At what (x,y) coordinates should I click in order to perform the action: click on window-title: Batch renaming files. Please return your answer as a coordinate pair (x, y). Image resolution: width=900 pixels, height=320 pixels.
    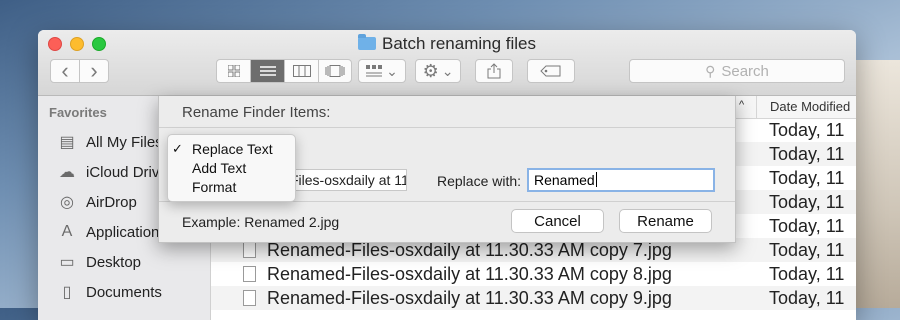
    Looking at the image, I should click on (447, 44).